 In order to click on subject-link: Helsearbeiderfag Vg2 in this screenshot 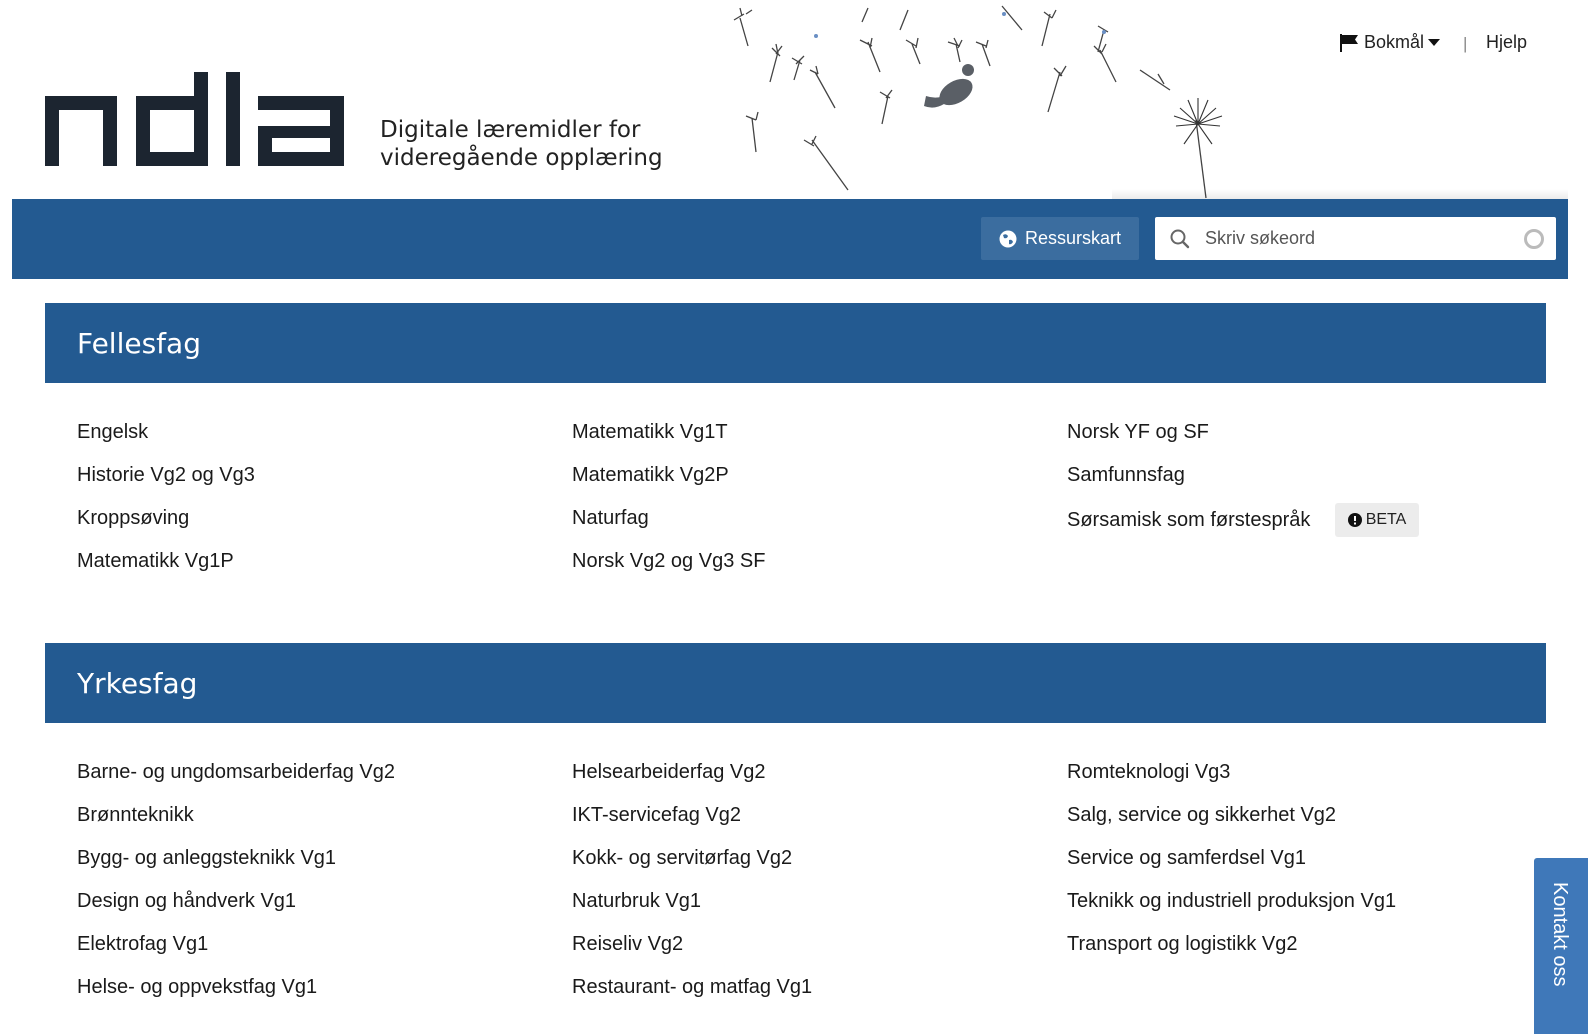, I will do `click(668, 772)`.